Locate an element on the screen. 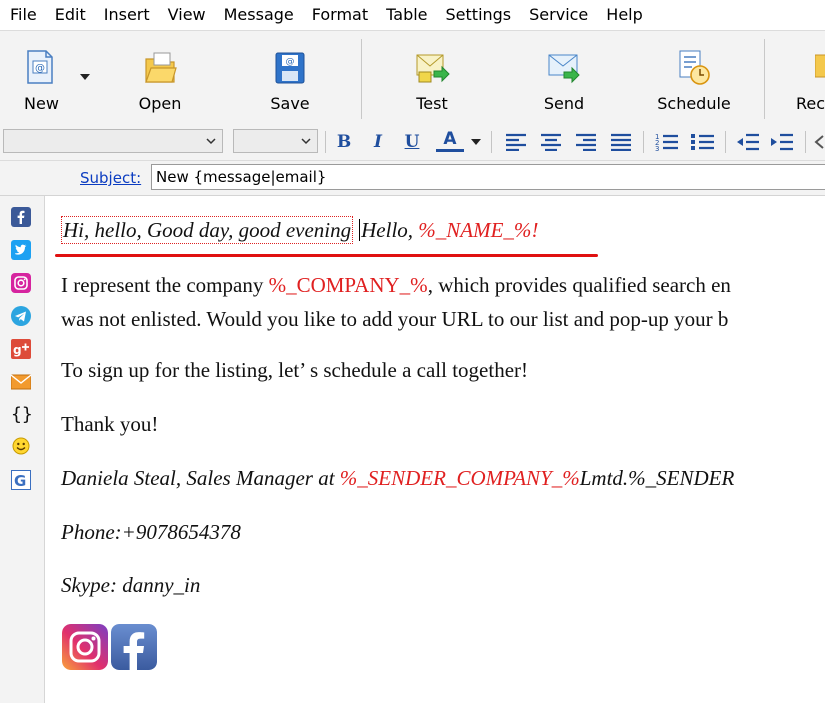 This screenshot has width=825, height=703. align-justify-icon is located at coordinates (621, 142).